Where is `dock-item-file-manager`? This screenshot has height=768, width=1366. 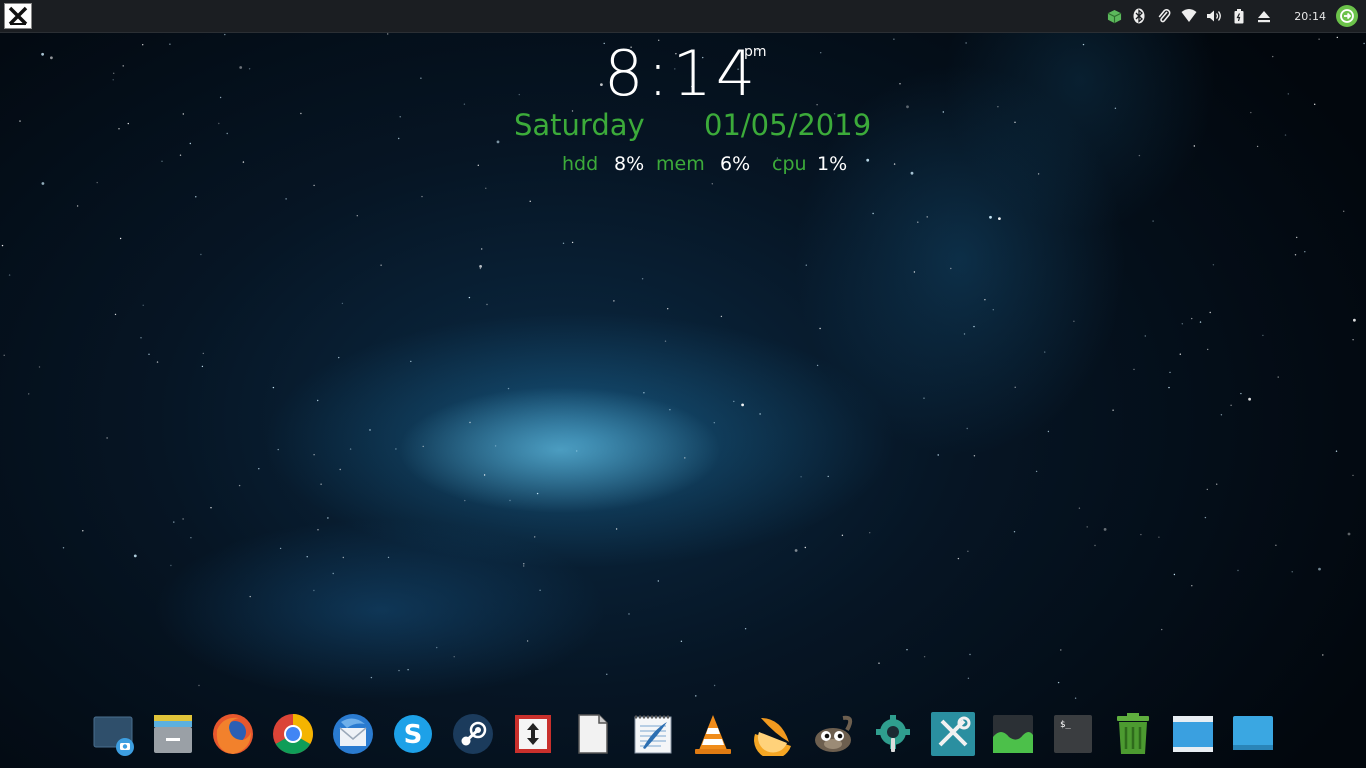
dock-item-file-manager is located at coordinates (173, 734).